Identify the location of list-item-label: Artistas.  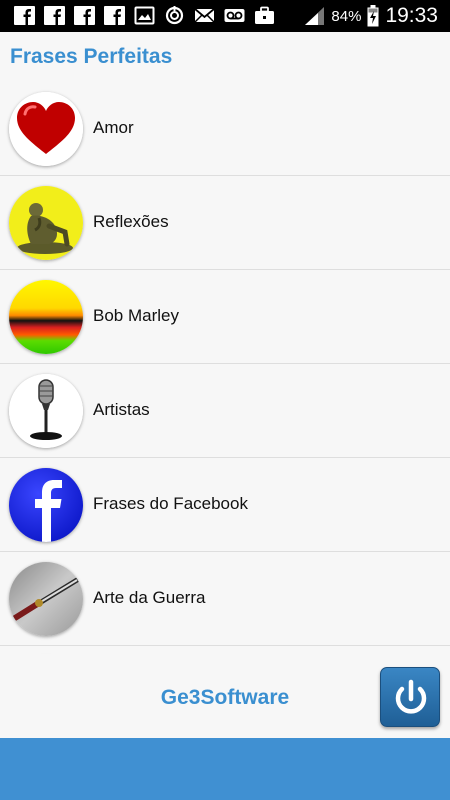
(121, 409).